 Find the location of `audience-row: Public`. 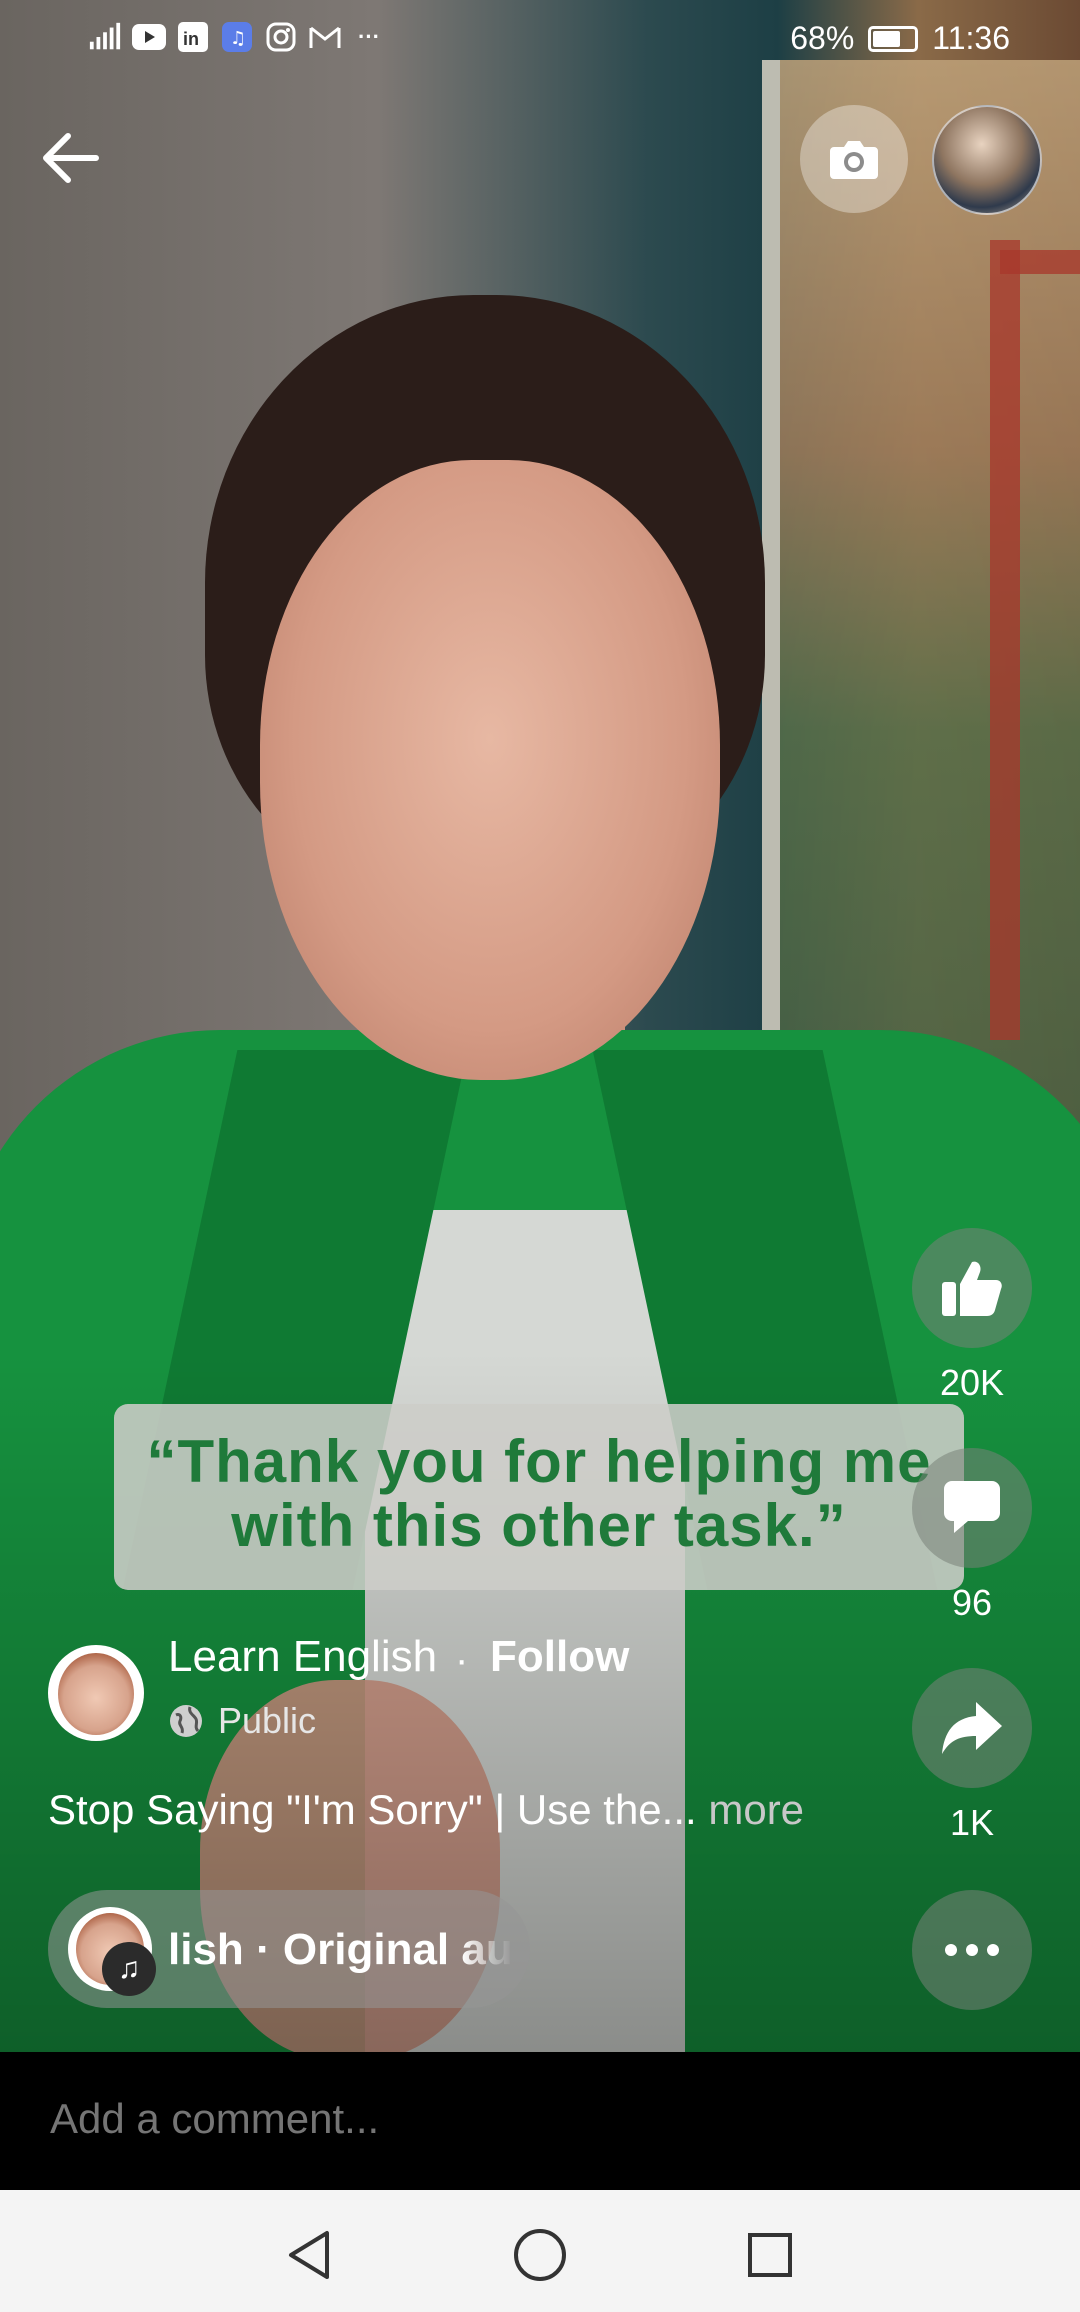

audience-row: Public is located at coordinates (242, 1721).